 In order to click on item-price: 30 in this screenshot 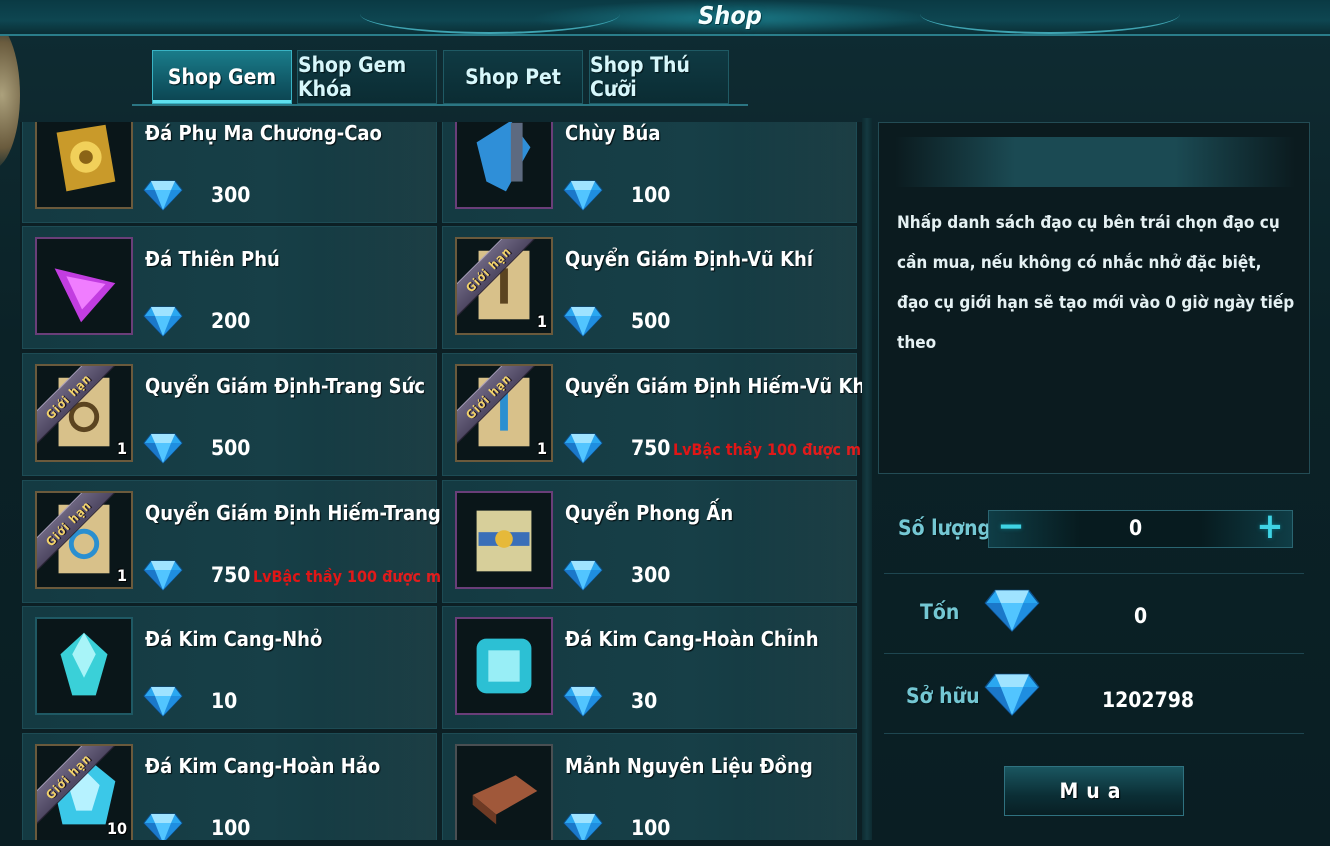, I will do `click(644, 701)`.